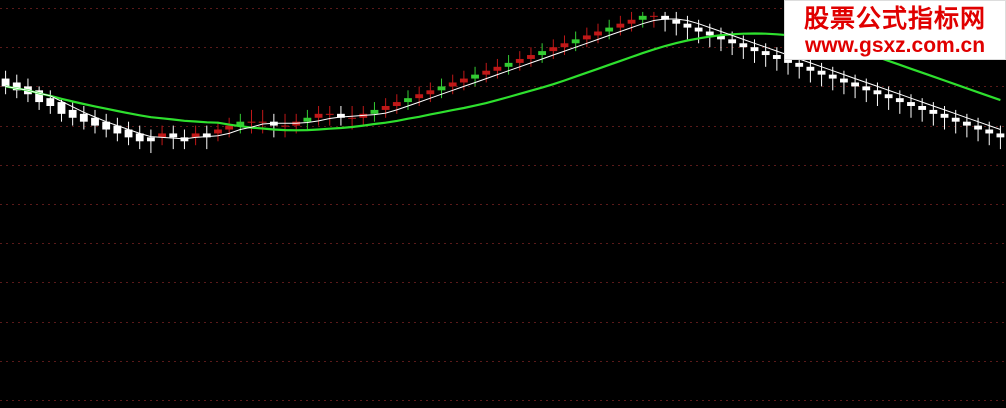 The height and width of the screenshot is (408, 1006). I want to click on watermark-logo: 股票公式指标网 www.gsxz.com.cn, so click(895, 30).